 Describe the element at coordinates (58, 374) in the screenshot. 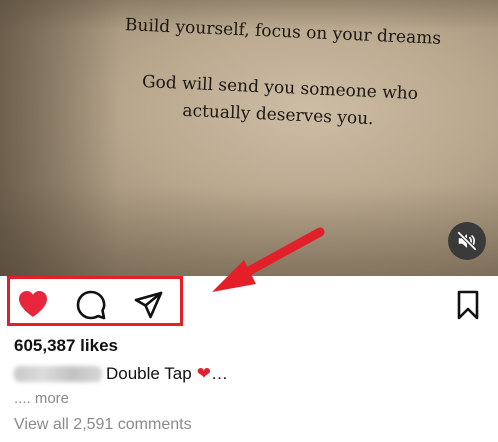

I see `blurred-username` at that location.